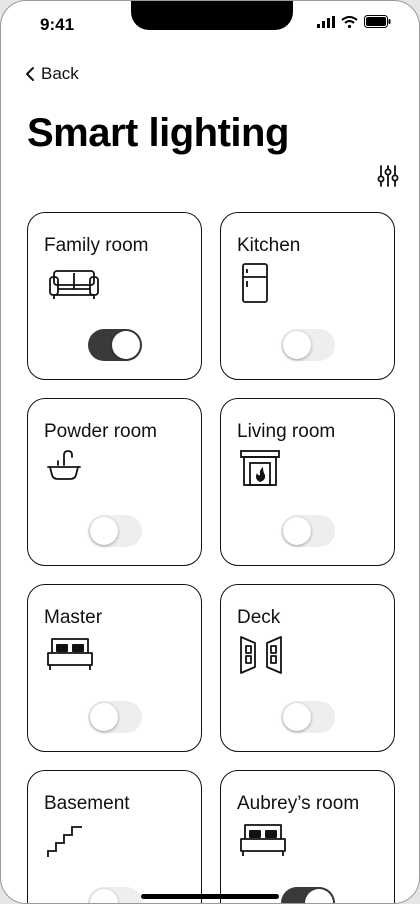 The height and width of the screenshot is (904, 420). I want to click on room-card-basement: Basement, so click(114, 836).